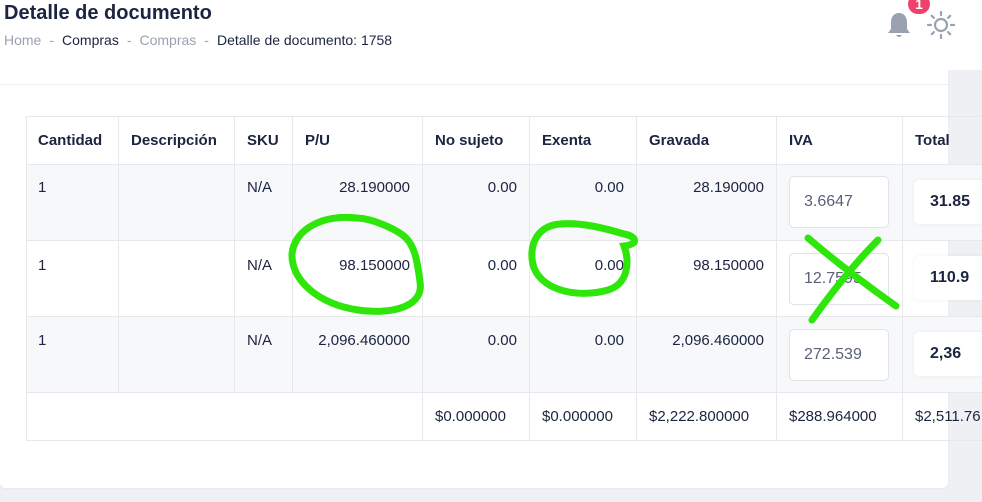 The width and height of the screenshot is (982, 502). I want to click on total-no-sujeto: $0.000000, so click(470, 416).